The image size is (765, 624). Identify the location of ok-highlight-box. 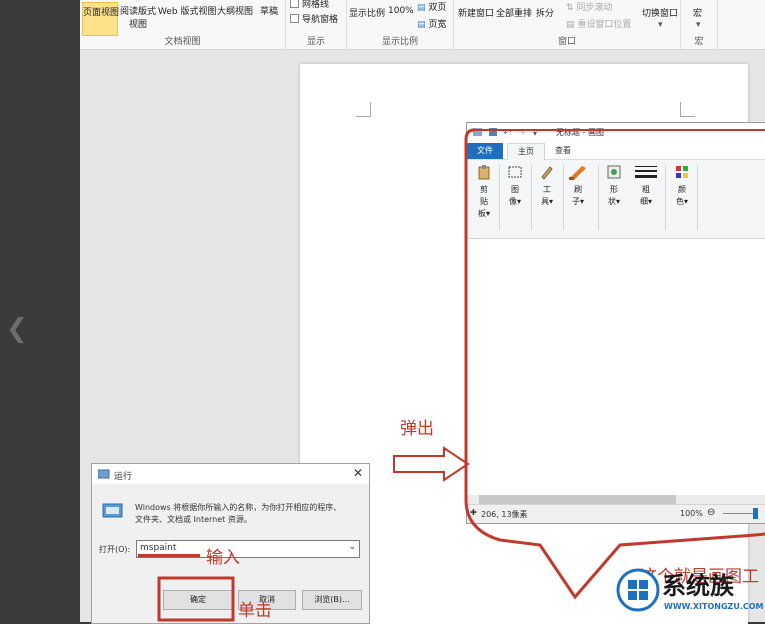
(196, 599).